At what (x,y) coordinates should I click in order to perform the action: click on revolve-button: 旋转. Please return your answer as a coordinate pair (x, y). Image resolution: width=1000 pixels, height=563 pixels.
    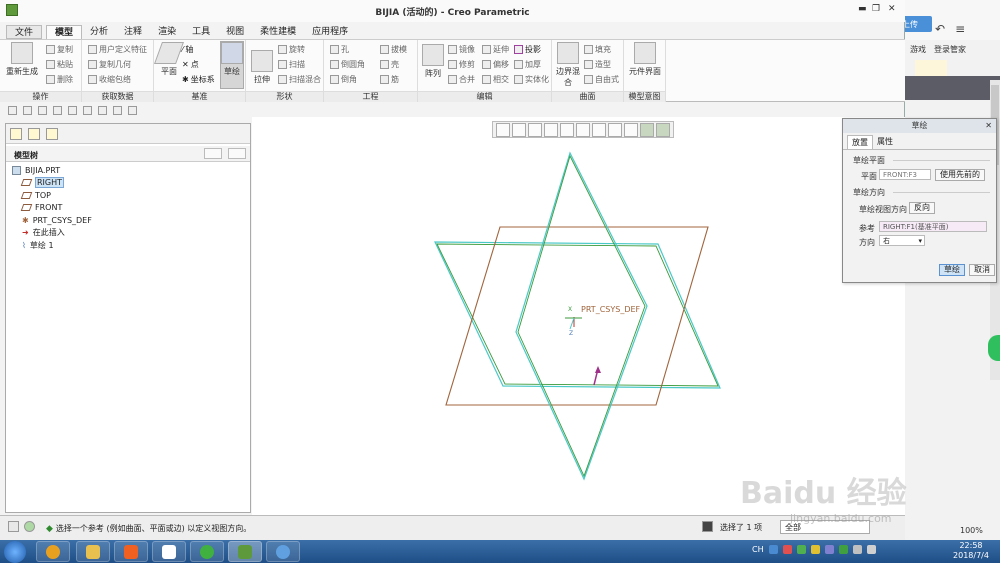
    Looking at the image, I should click on (291, 49).